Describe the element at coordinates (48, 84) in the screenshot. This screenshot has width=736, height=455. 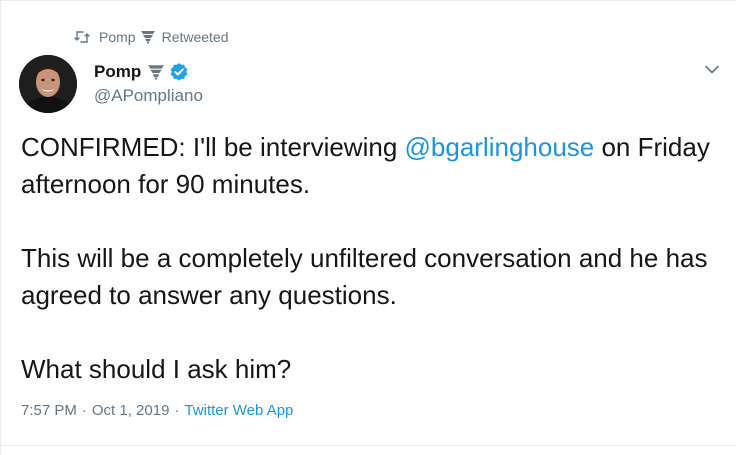
I see `avatar` at that location.